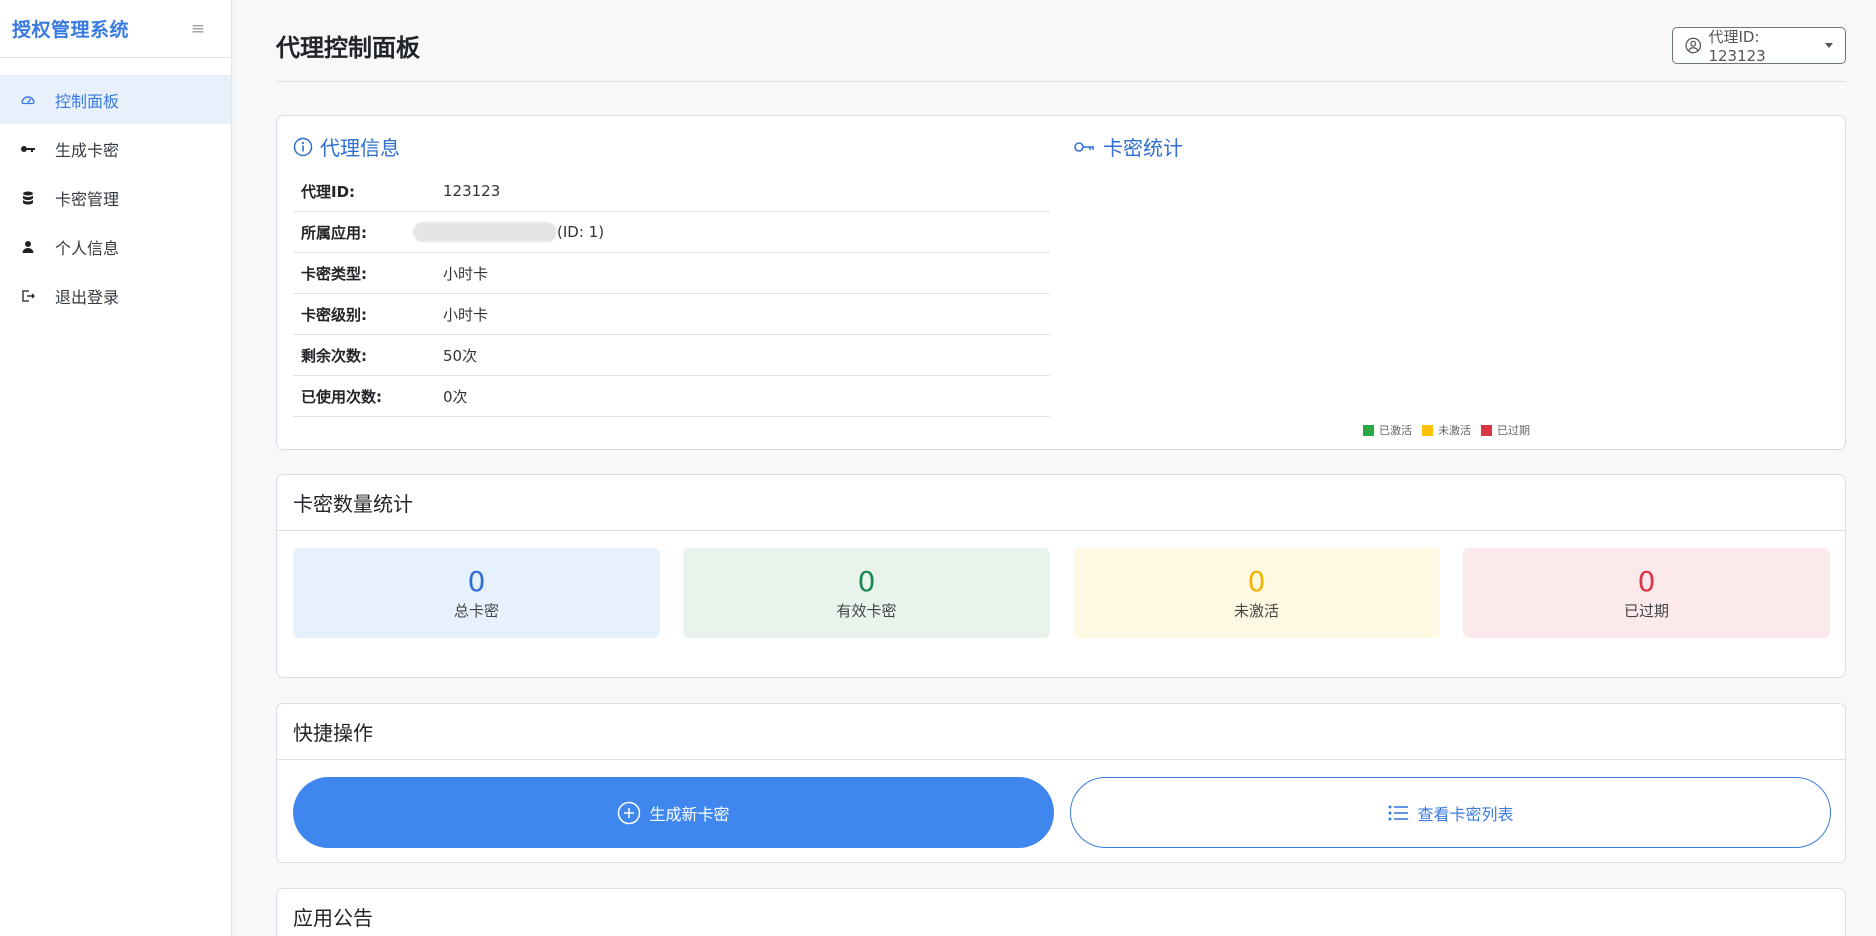 The width and height of the screenshot is (1876, 936). Describe the element at coordinates (1061, 41) in the screenshot. I see `page-header: 代理控制面板 代理ID: 123123` at that location.